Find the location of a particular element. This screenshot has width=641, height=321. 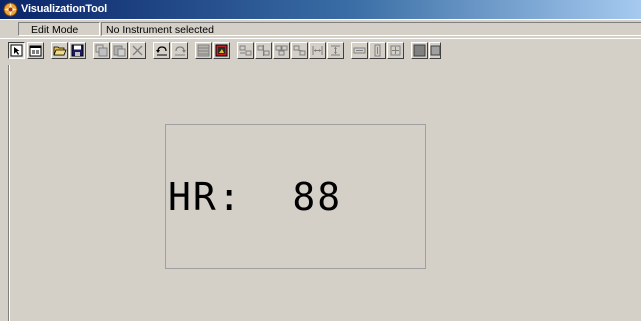

copy-button is located at coordinates (101, 50).